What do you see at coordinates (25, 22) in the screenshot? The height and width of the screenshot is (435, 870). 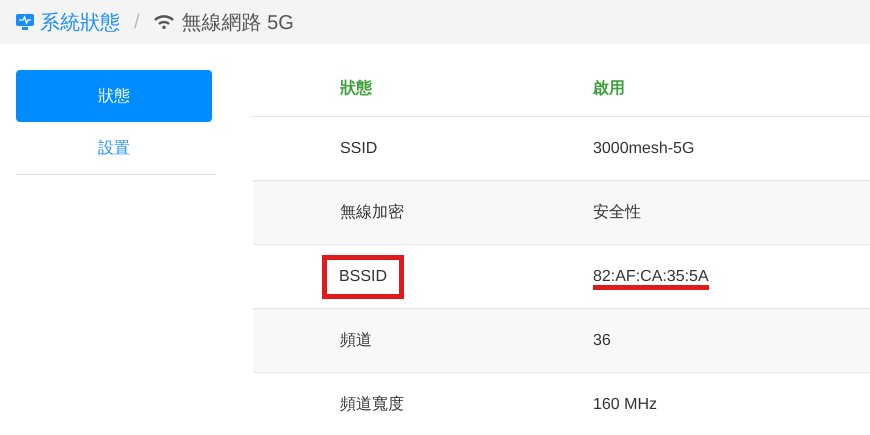 I see `monitor-icon` at bounding box center [25, 22].